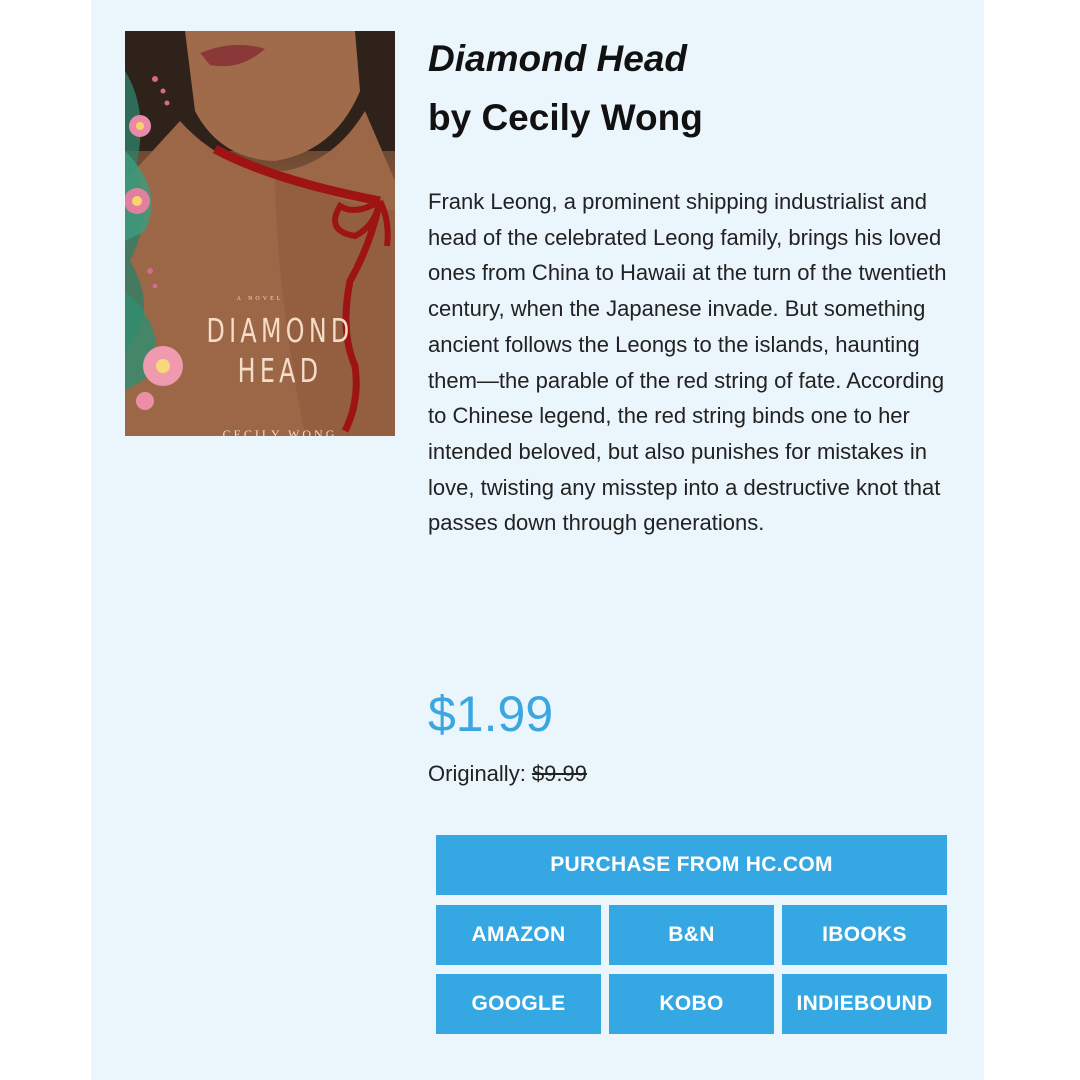 The width and height of the screenshot is (1080, 1080). I want to click on original-price: $9.99, so click(559, 773).